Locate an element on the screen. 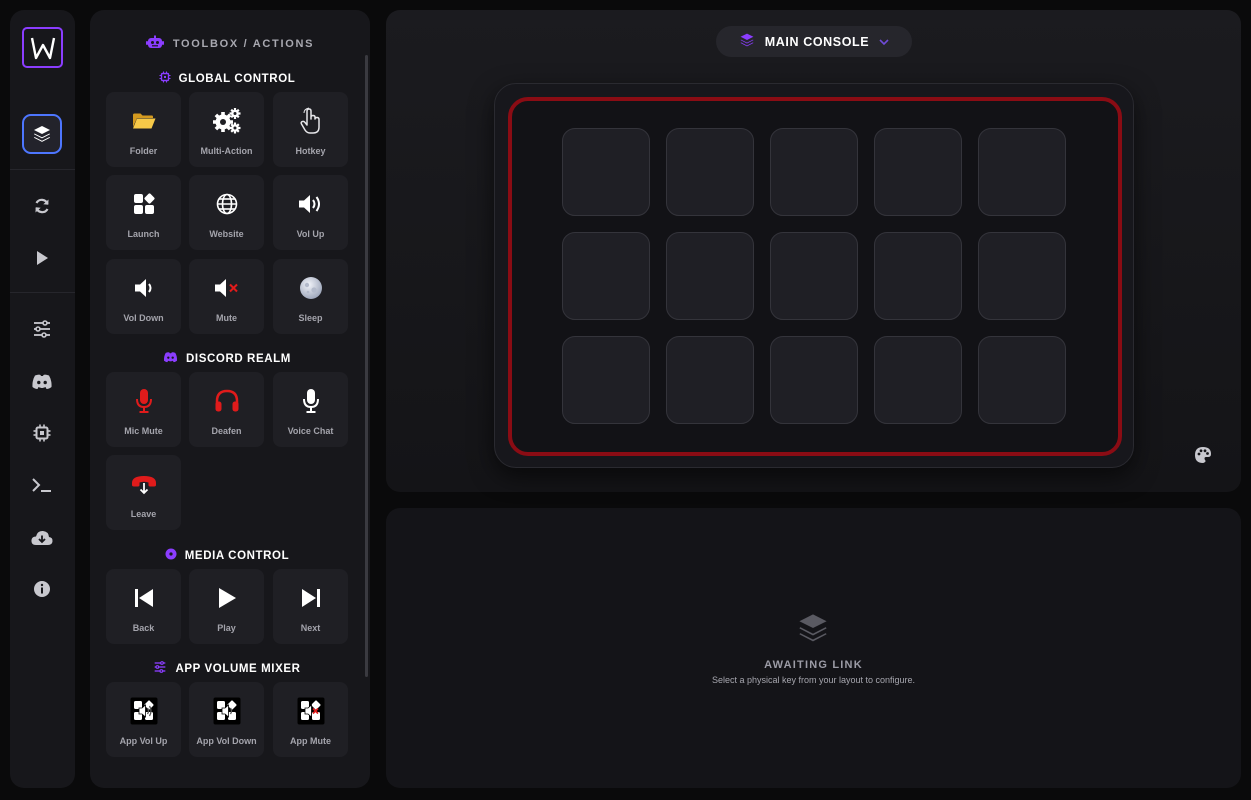 Image resolution: width=1251 pixels, height=800 pixels. volume-mute-icon is located at coordinates (227, 288).